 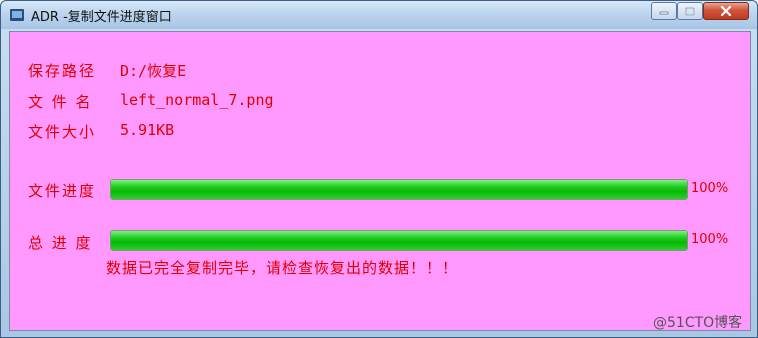 I want to click on file-progress-bar, so click(x=399, y=189).